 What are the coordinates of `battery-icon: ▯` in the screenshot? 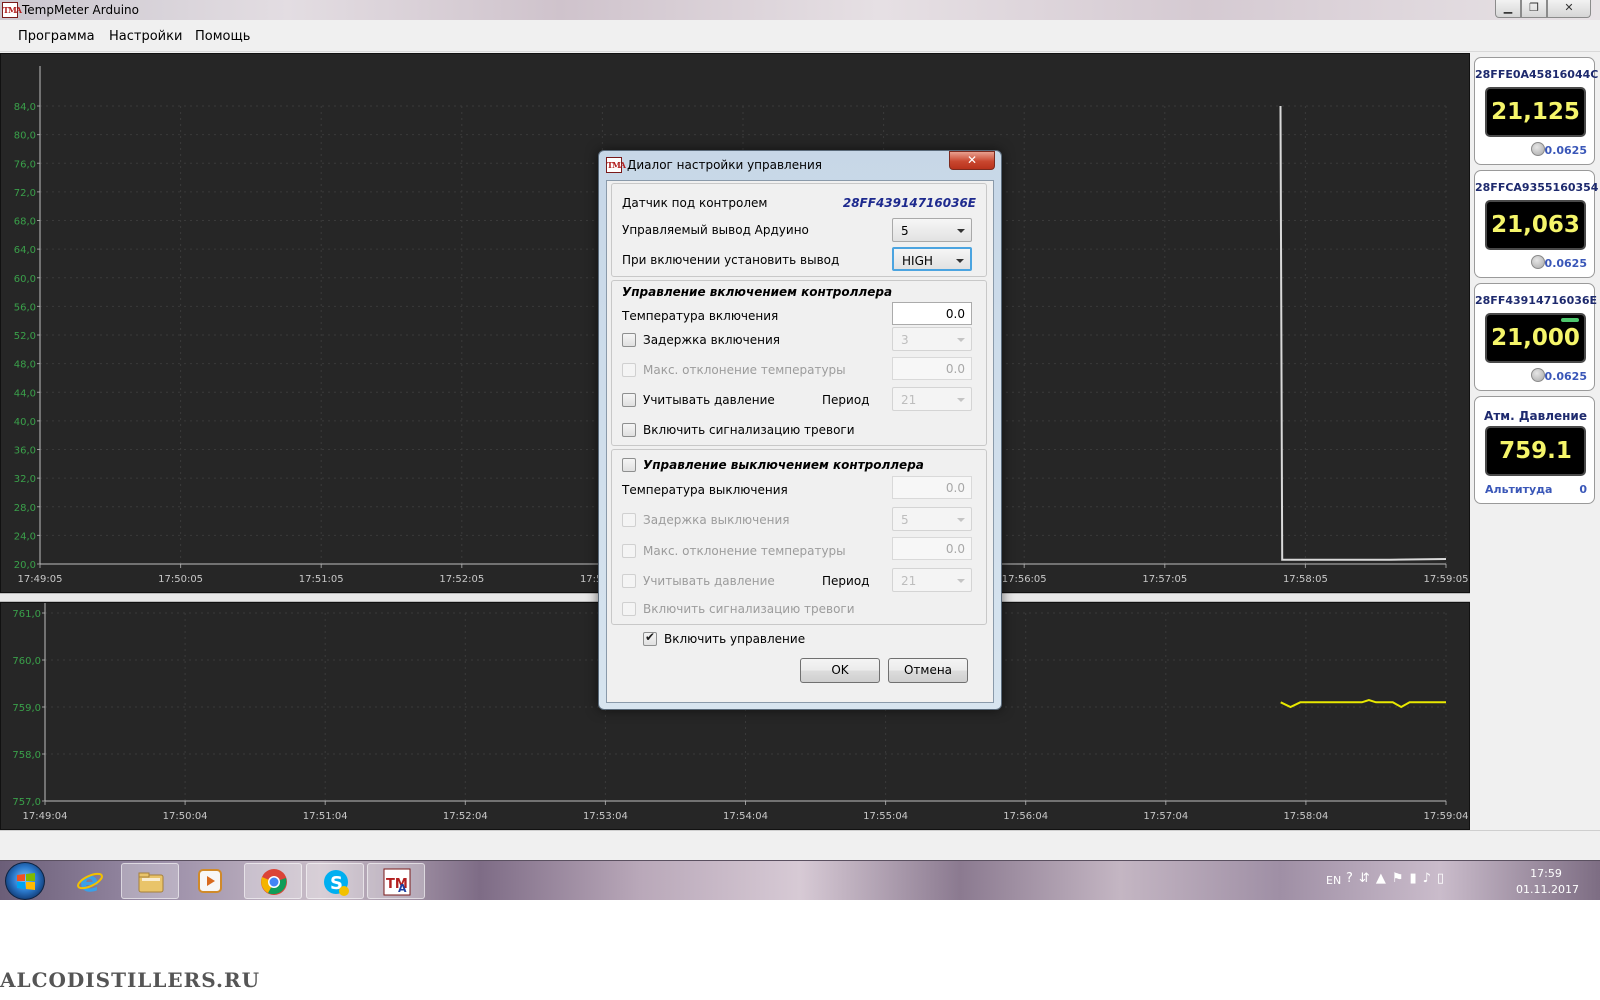 It's located at (1443, 878).